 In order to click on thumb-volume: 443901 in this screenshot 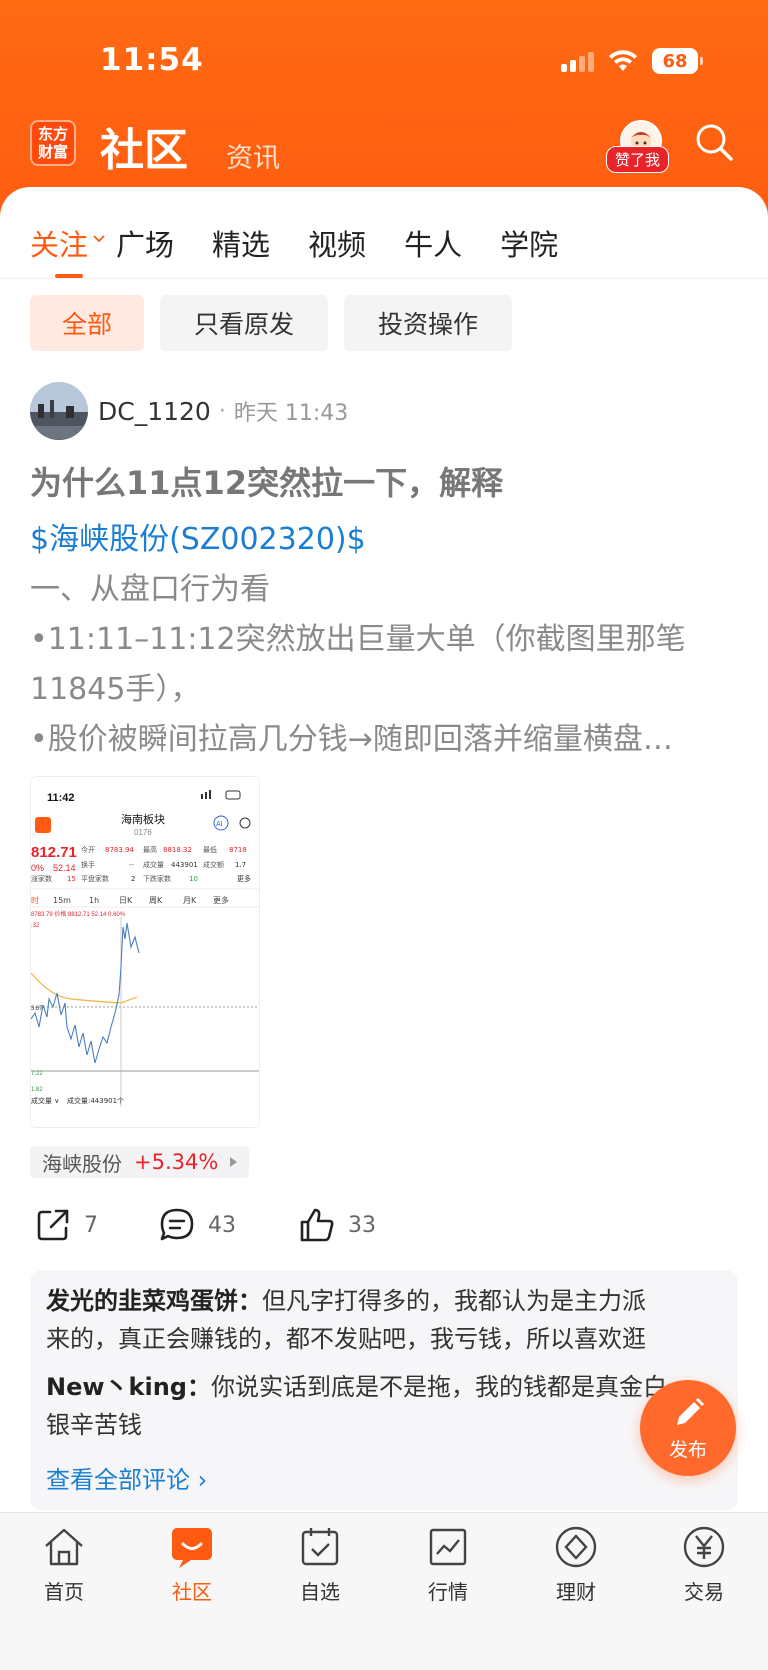, I will do `click(184, 865)`.